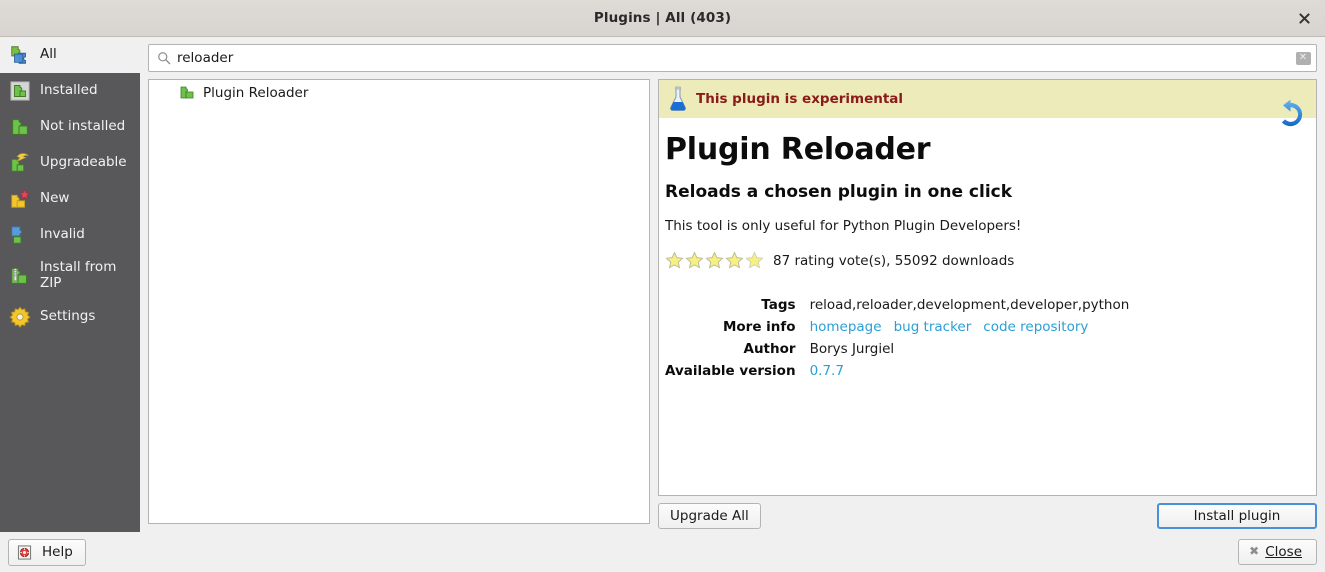  I want to click on sidebar-item-label: Settings, so click(68, 315).